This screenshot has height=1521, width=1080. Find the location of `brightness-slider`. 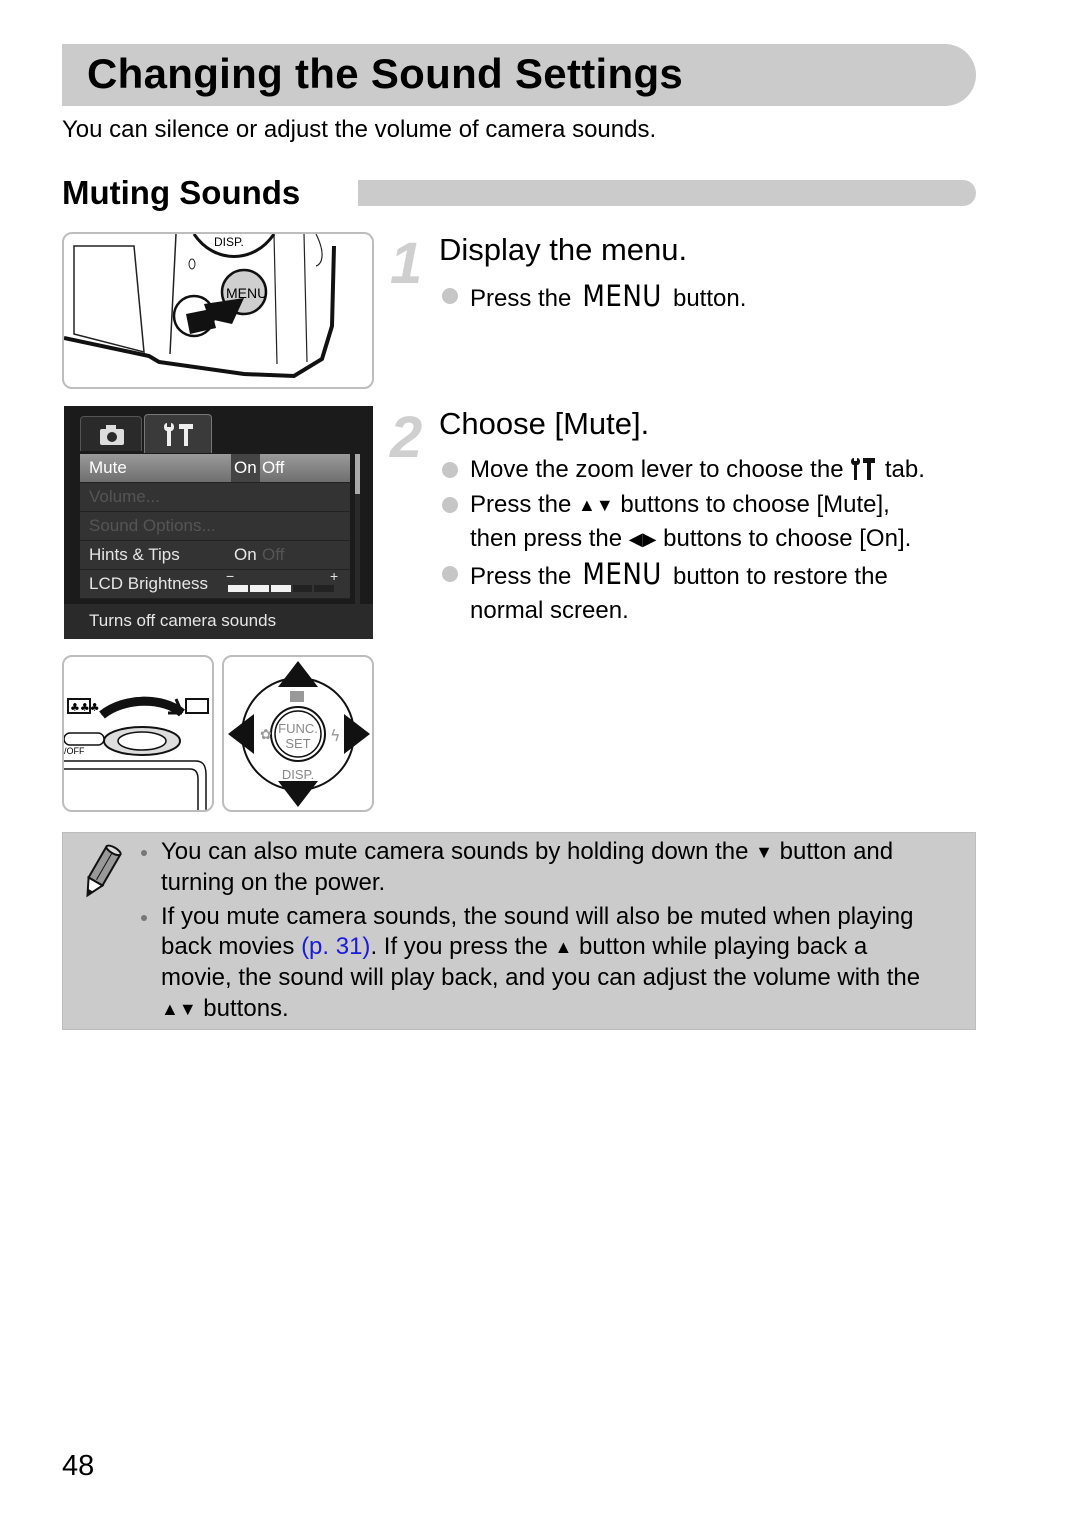

brightness-slider is located at coordinates (281, 588).